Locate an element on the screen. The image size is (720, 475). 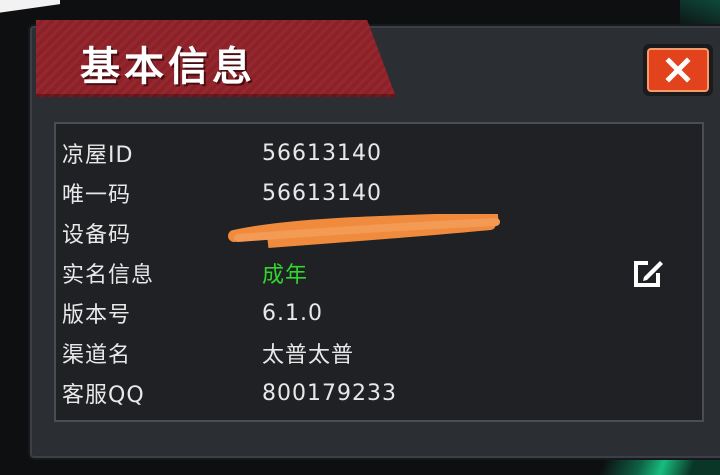
info-row-channel: 渠道名 太普太普 is located at coordinates (362, 353).